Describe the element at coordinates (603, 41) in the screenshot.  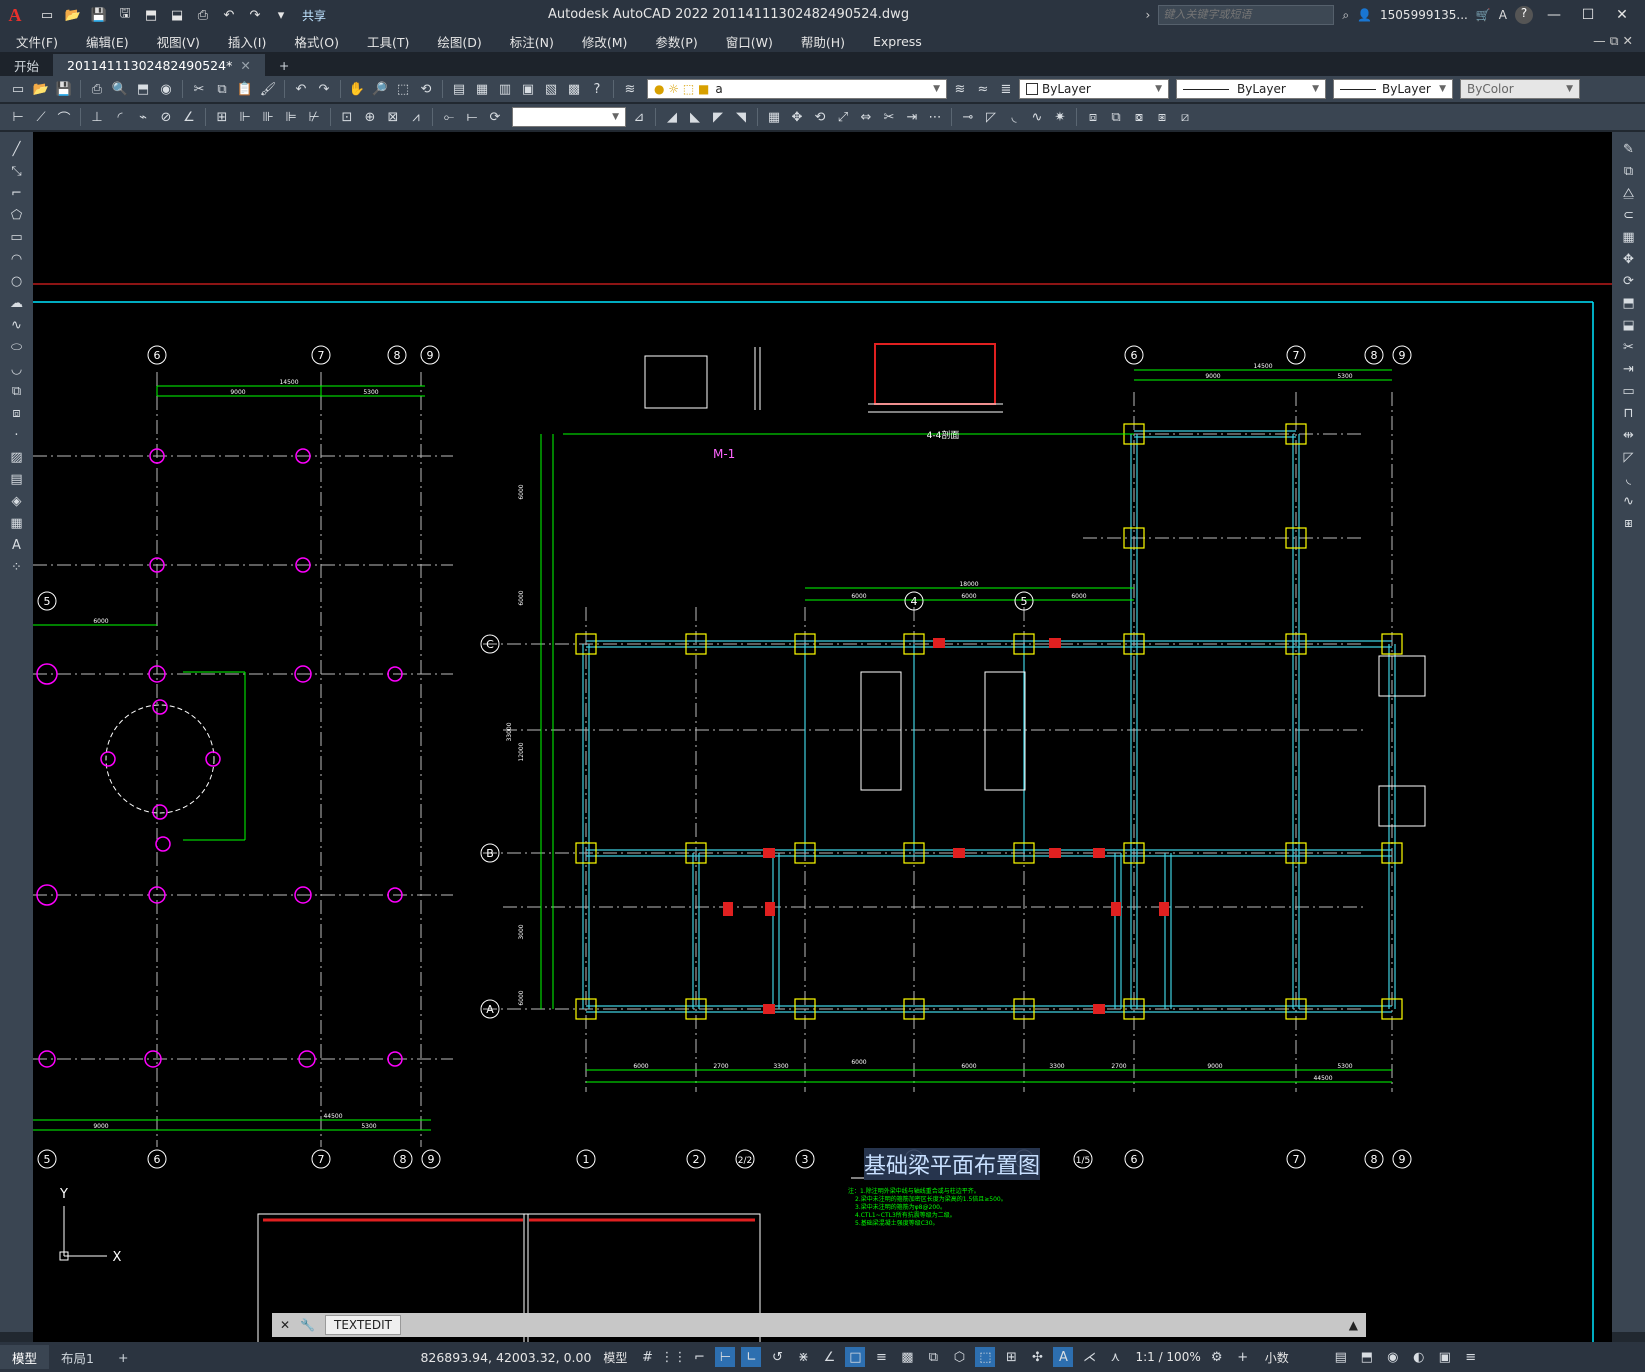
I see `menu-modify: 修改(M)` at that location.